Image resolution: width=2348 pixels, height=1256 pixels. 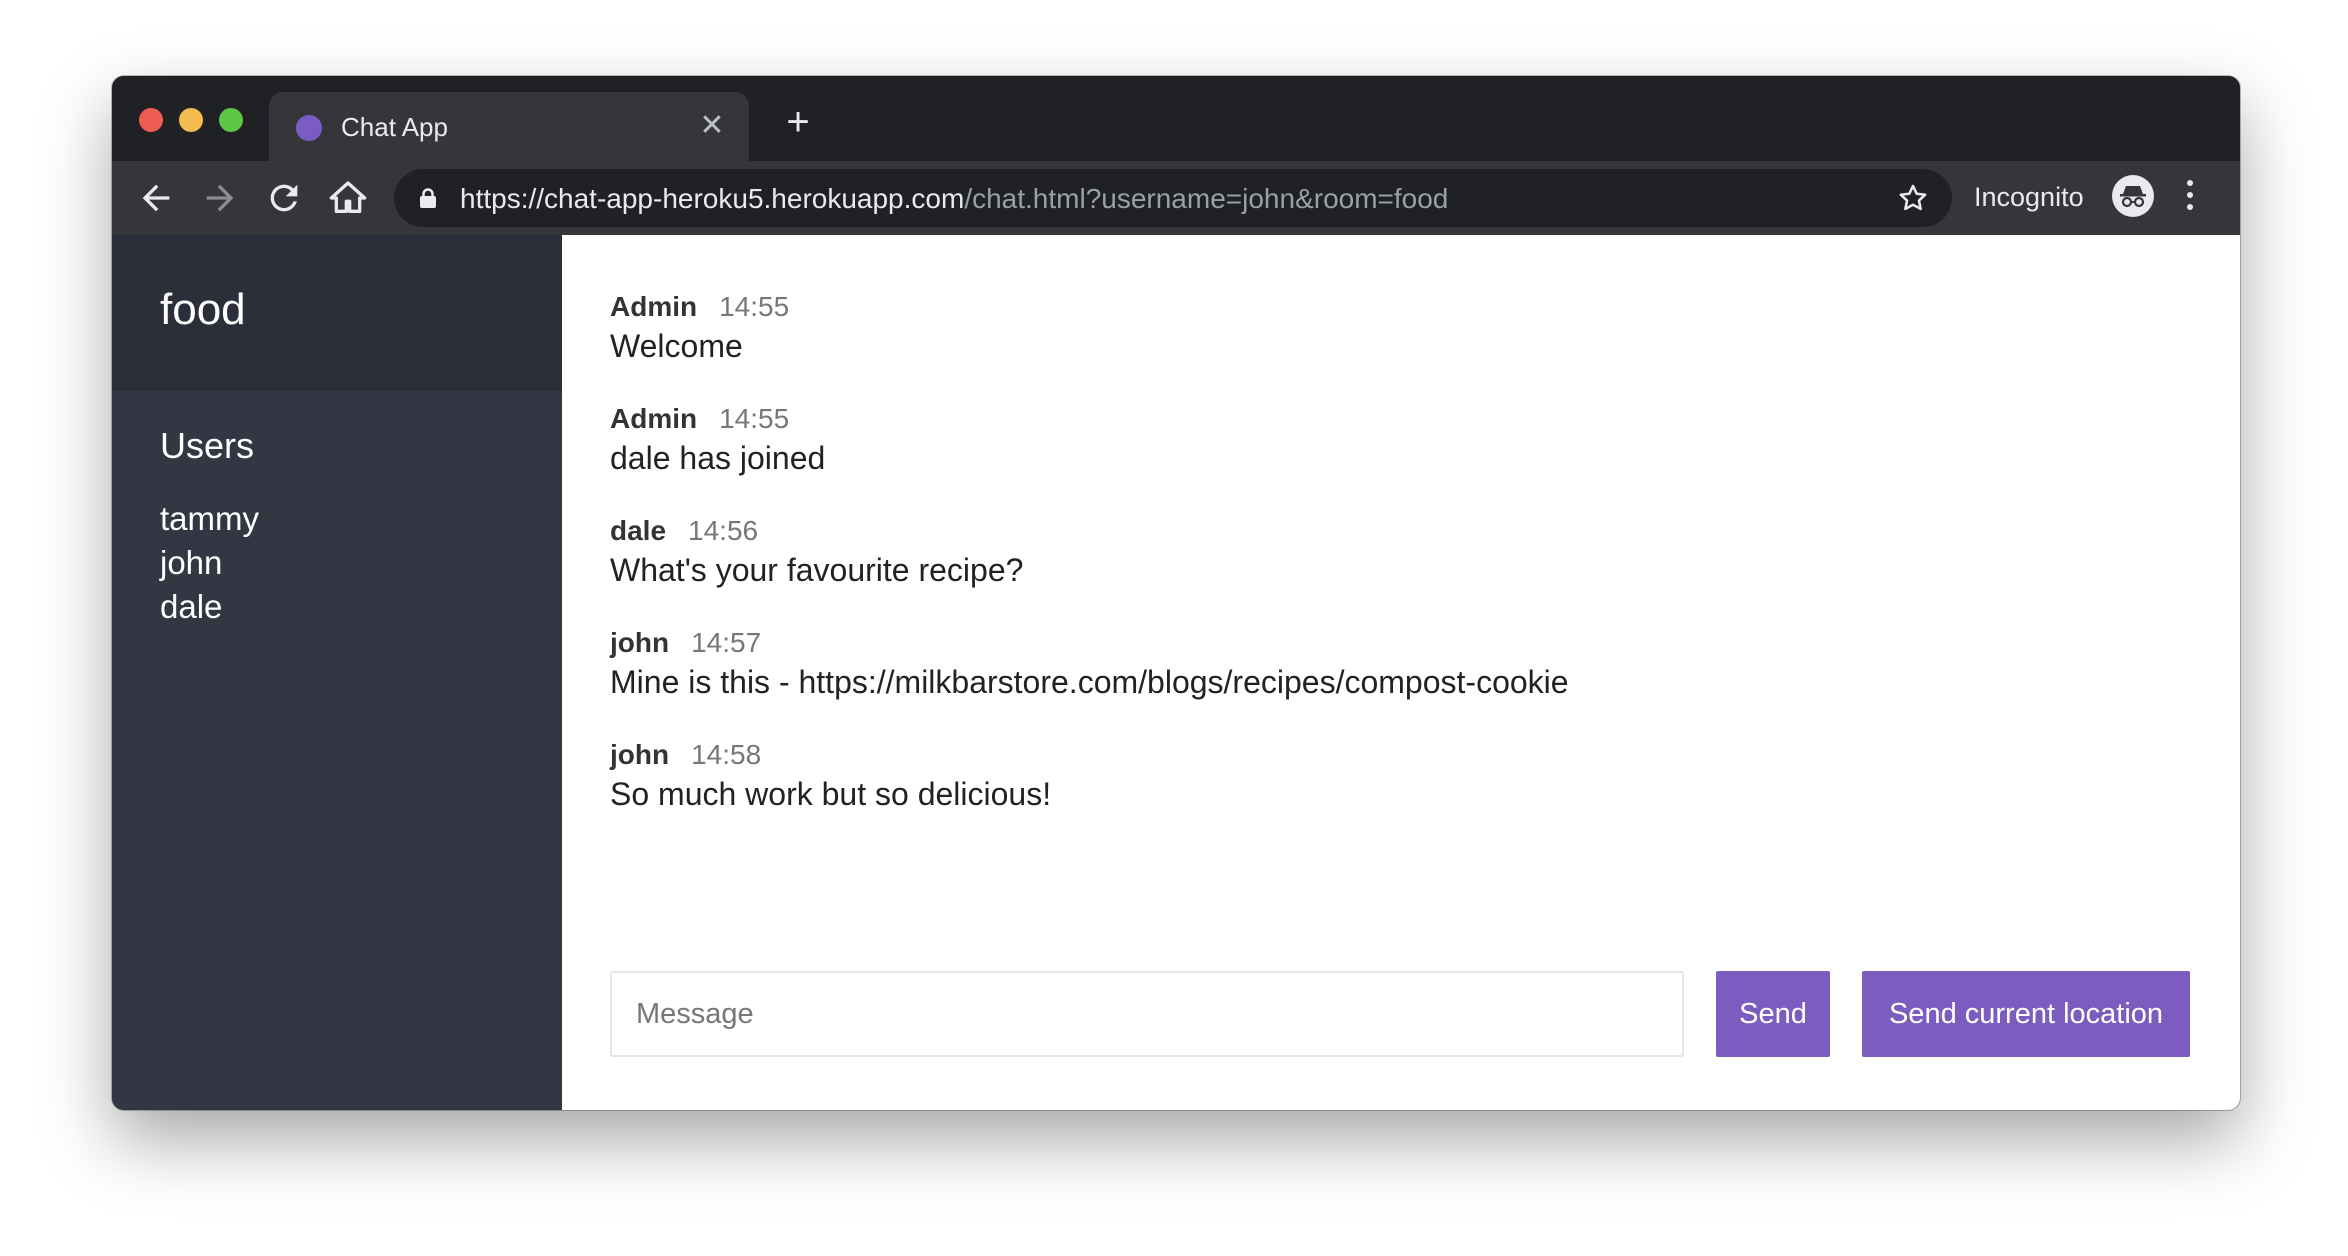 I want to click on message: dale 14:56 What's your favourite recipe?, so click(x=1401, y=552).